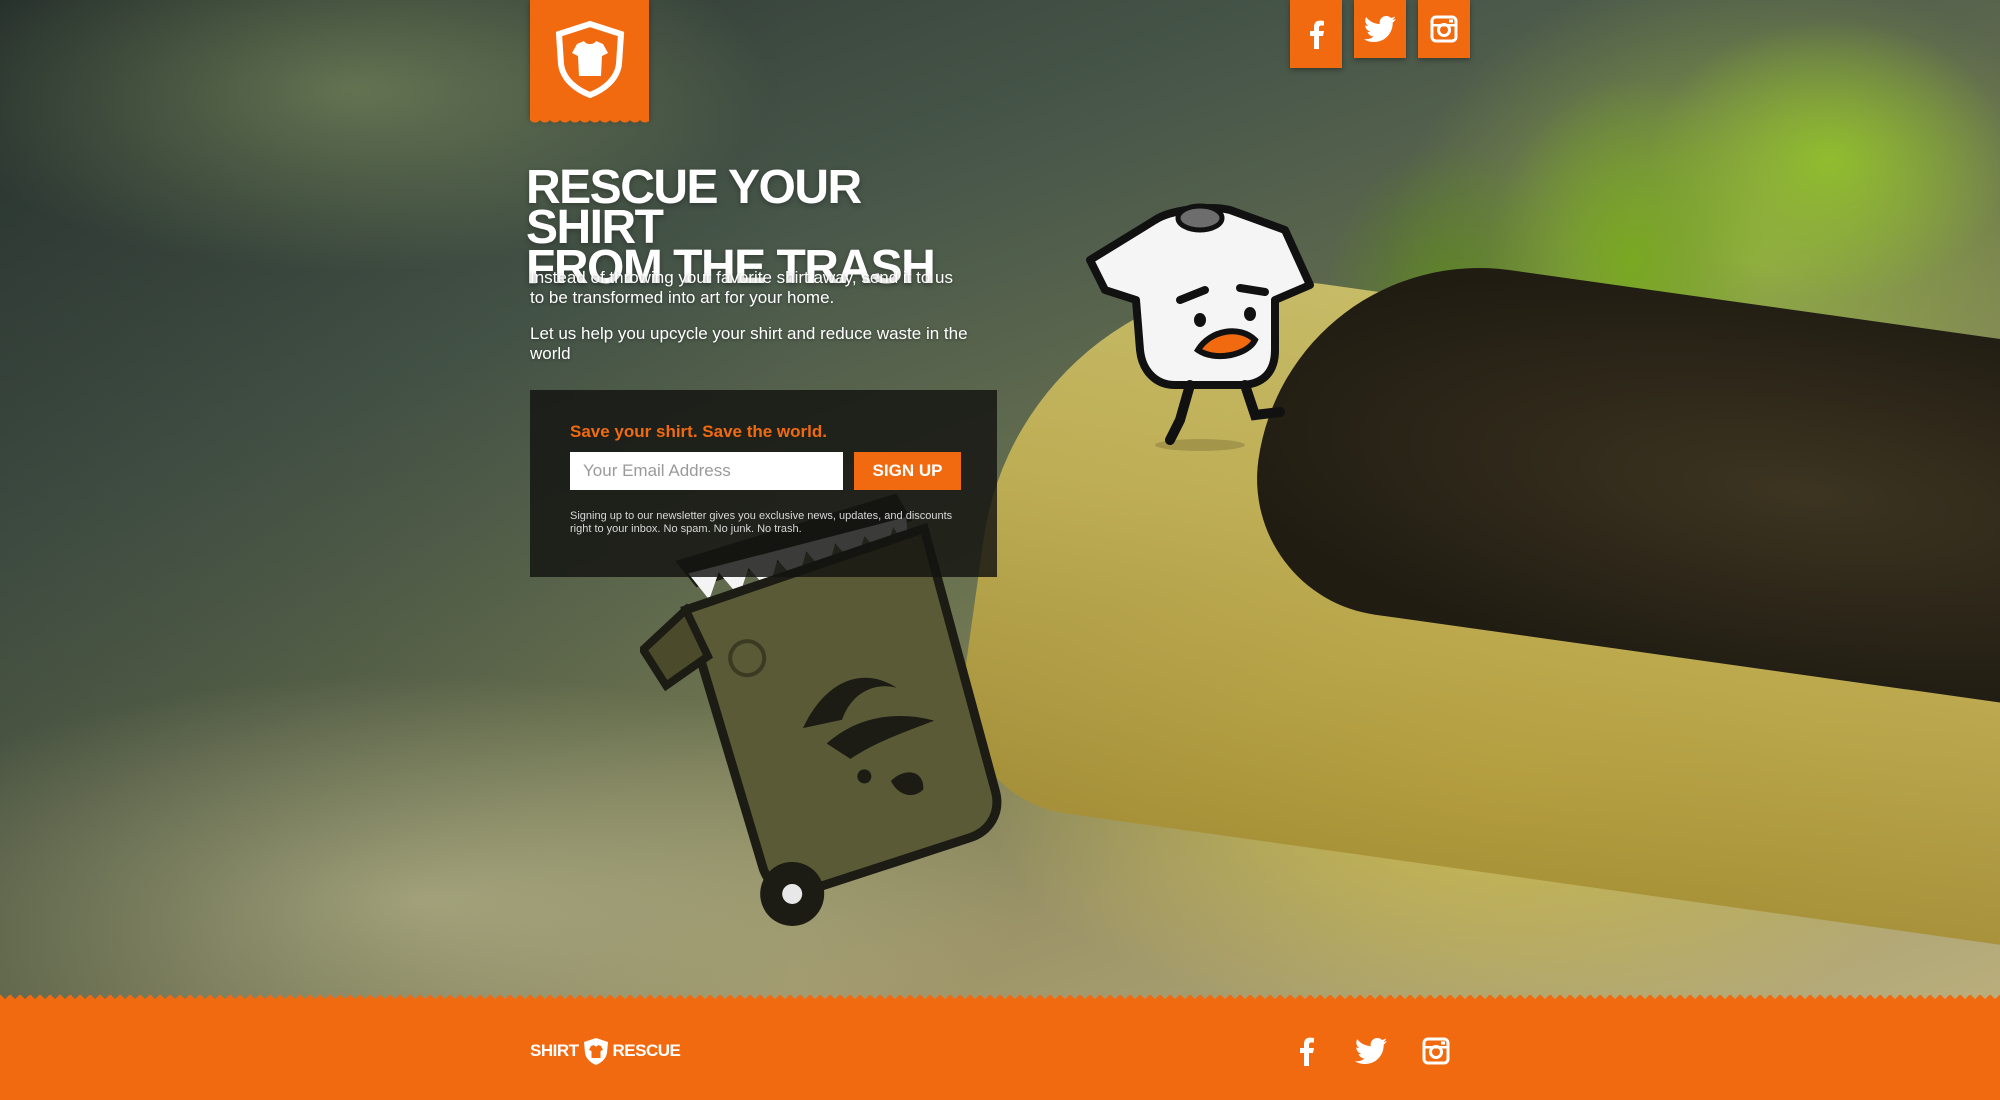 Image resolution: width=2000 pixels, height=1100 pixels. I want to click on footer-twitter-button, so click(1371, 1051).